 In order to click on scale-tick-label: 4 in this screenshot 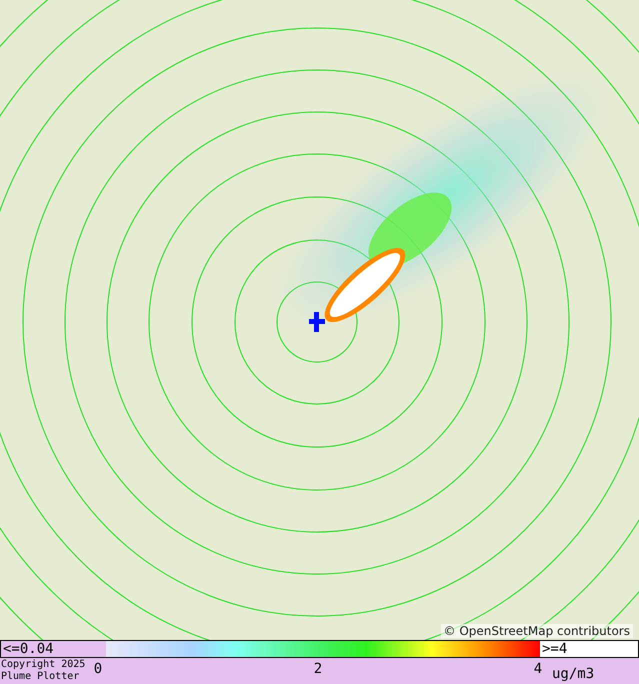, I will do `click(538, 669)`.